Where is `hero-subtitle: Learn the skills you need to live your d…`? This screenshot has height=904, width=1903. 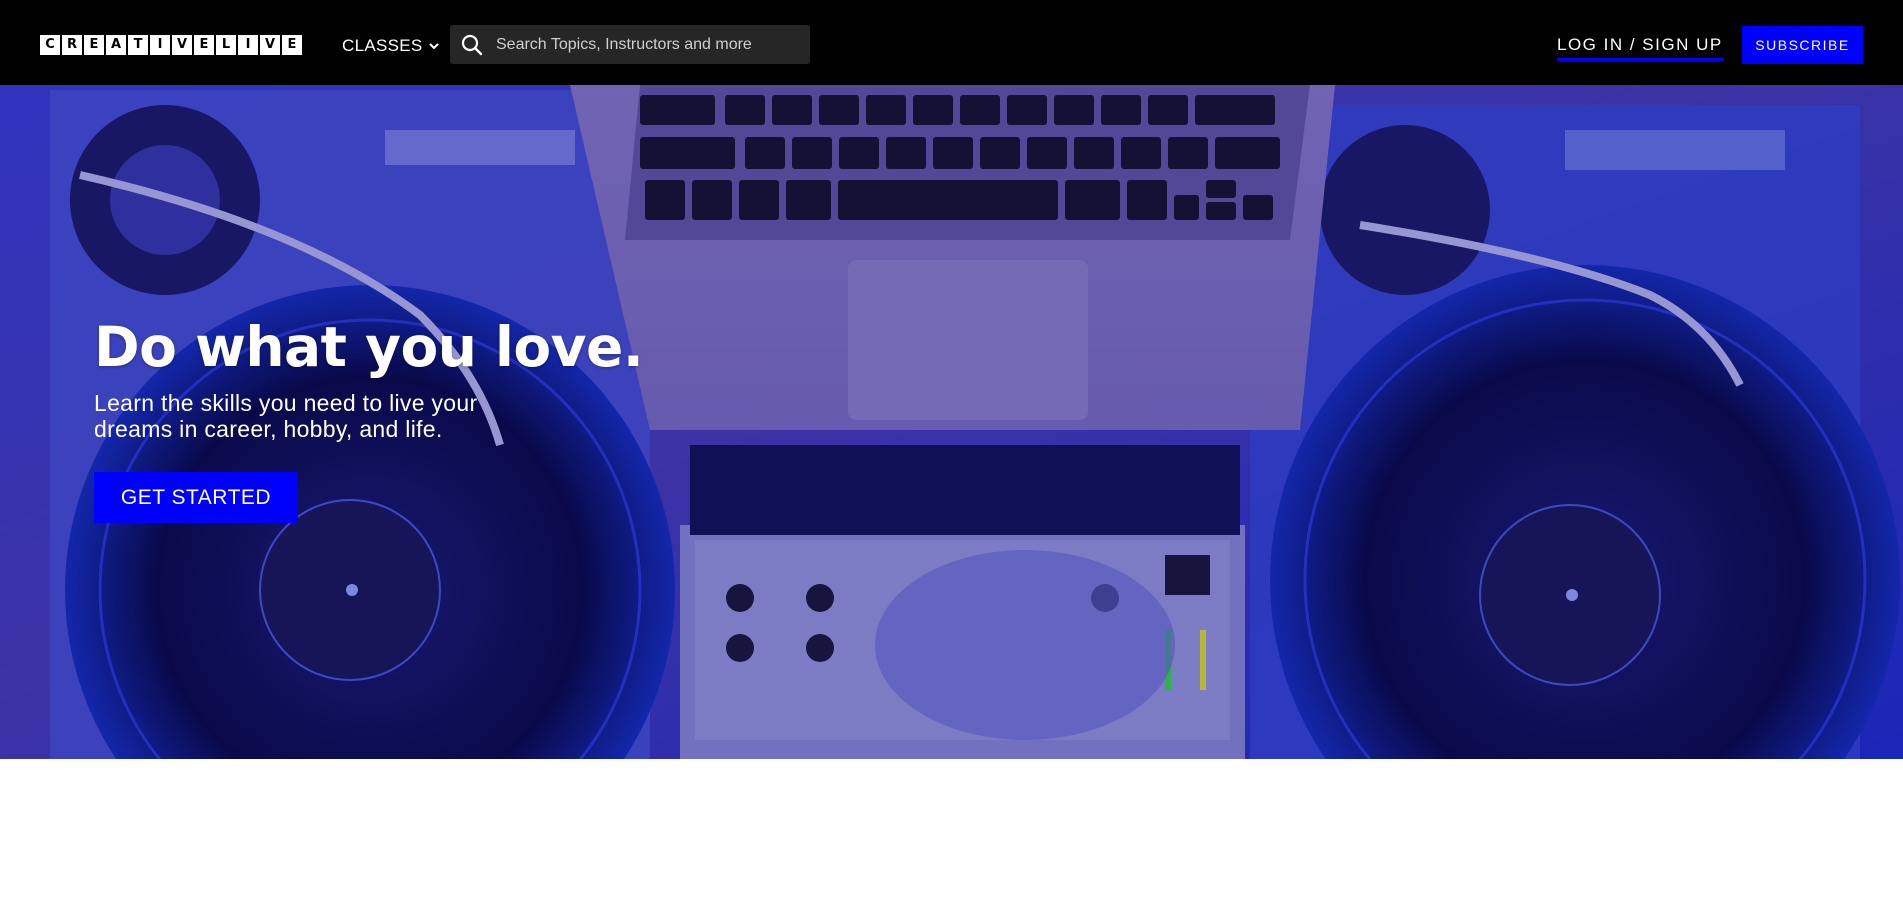
hero-subtitle: Learn the skills you need to live your d… is located at coordinates (286, 416).